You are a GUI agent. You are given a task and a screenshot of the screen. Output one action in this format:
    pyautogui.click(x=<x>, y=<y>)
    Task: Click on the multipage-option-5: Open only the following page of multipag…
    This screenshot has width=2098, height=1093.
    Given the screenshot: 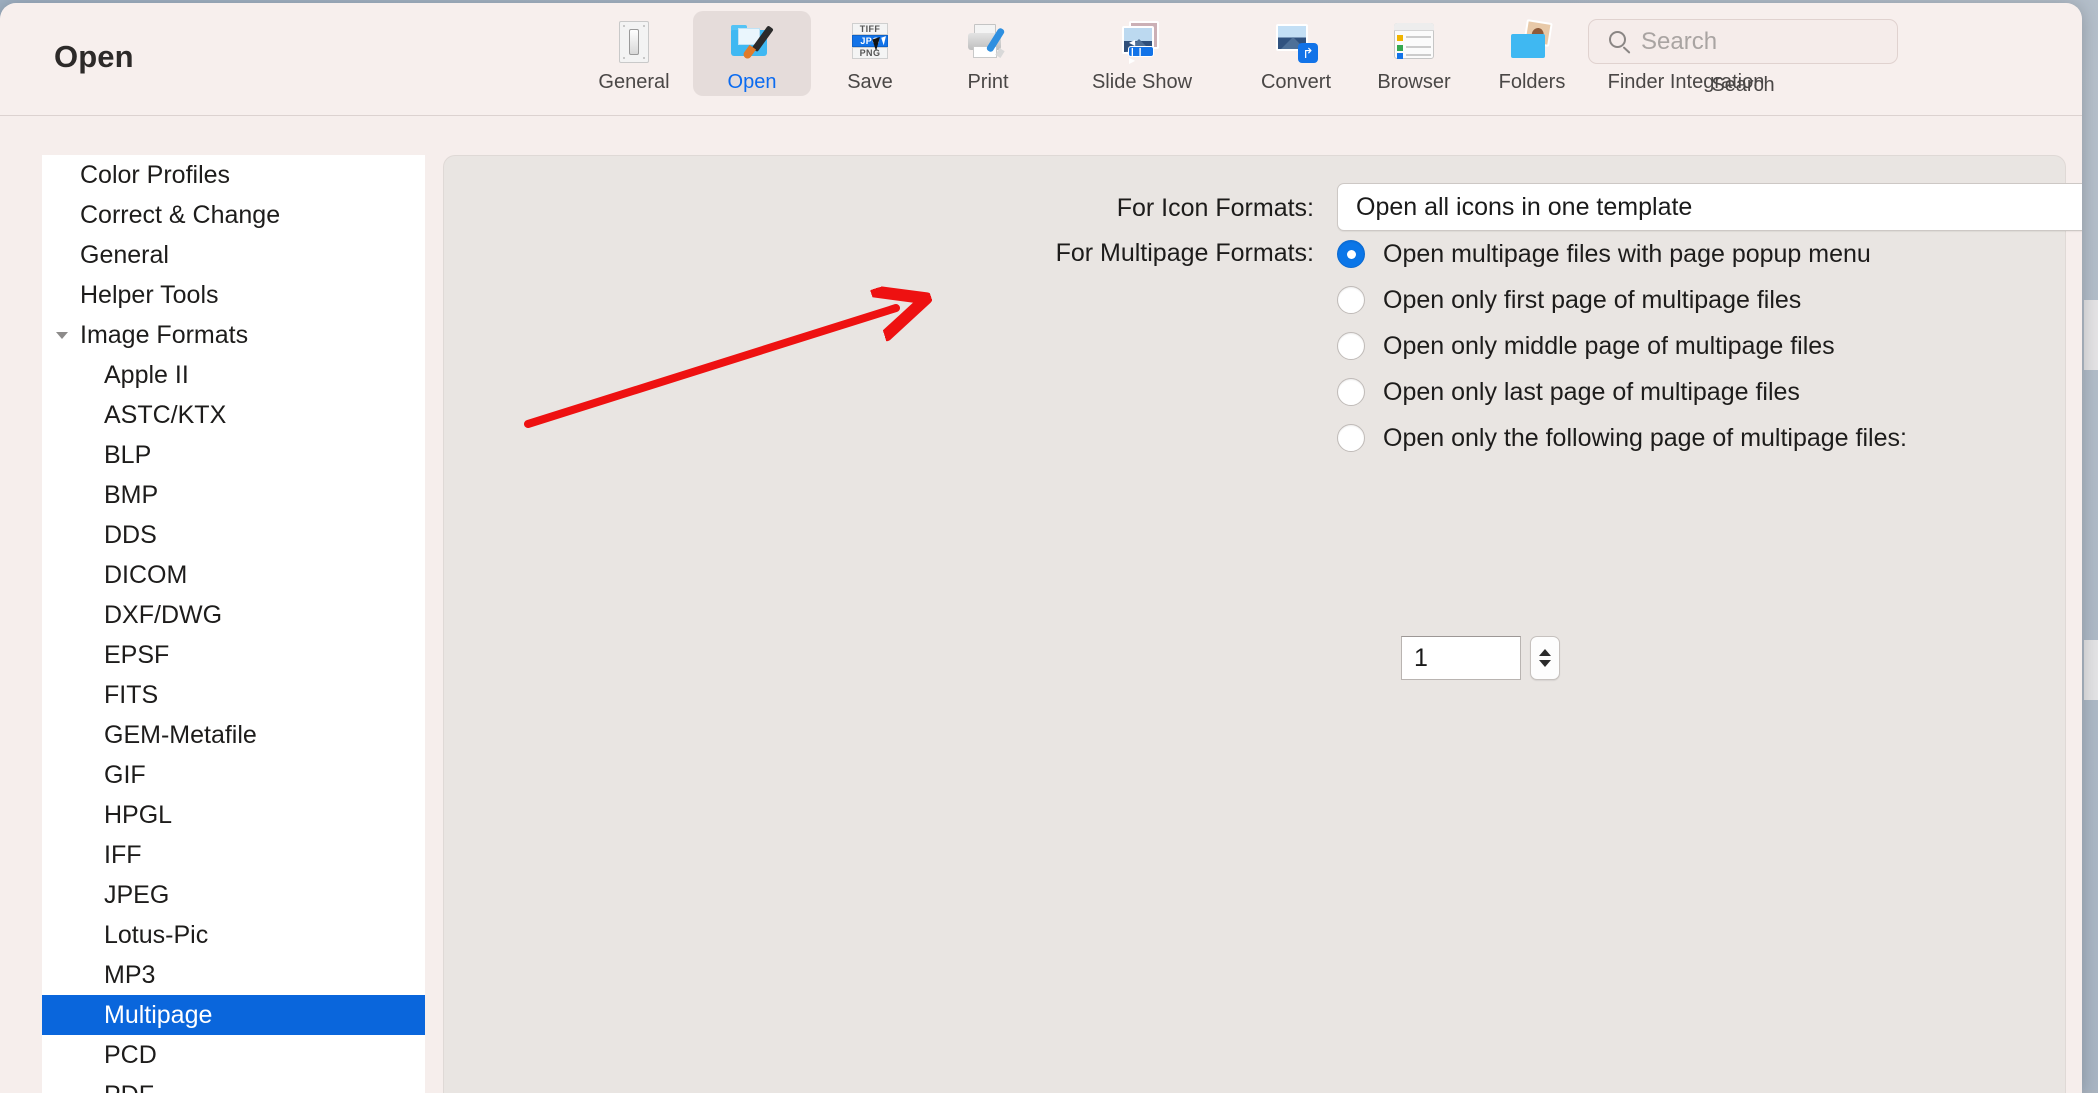 What is the action you would take?
    pyautogui.click(x=1622, y=438)
    